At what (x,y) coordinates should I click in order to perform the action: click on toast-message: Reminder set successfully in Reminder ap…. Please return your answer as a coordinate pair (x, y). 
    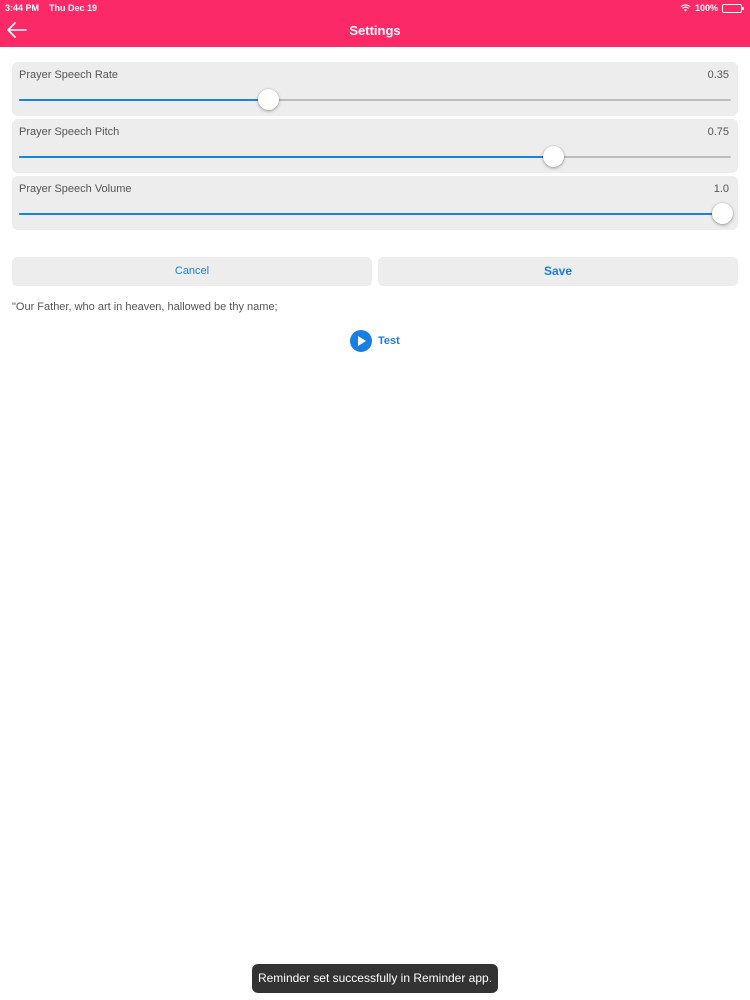
    Looking at the image, I should click on (375, 978).